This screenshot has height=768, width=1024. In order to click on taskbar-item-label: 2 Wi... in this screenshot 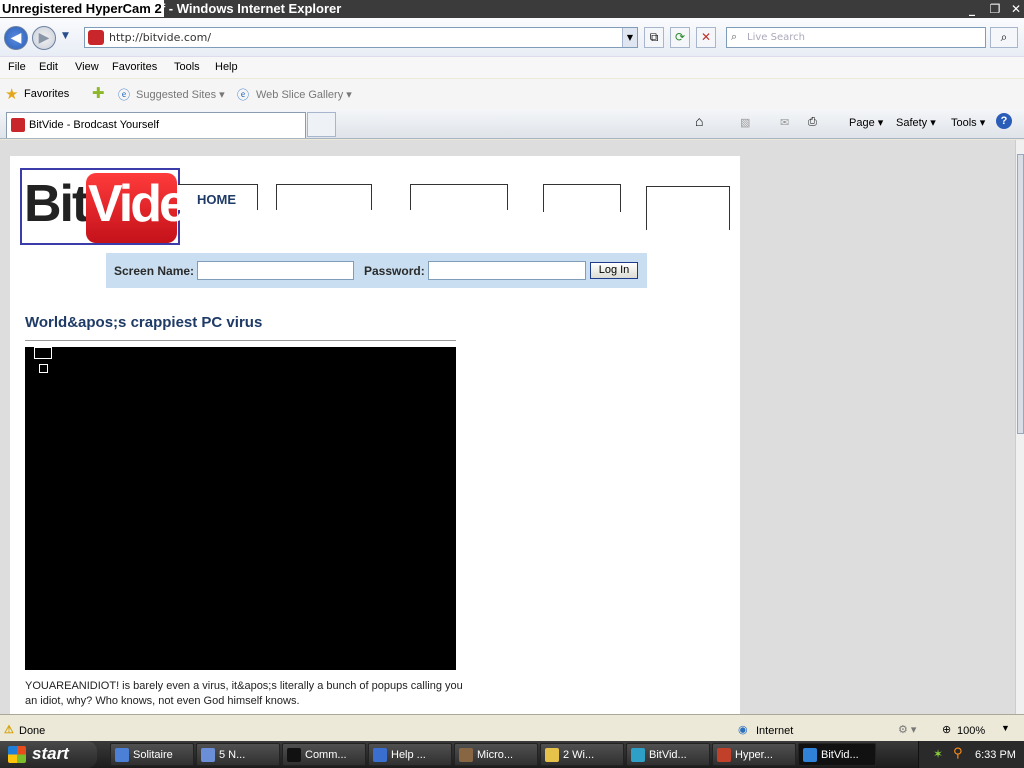, I will do `click(579, 755)`.